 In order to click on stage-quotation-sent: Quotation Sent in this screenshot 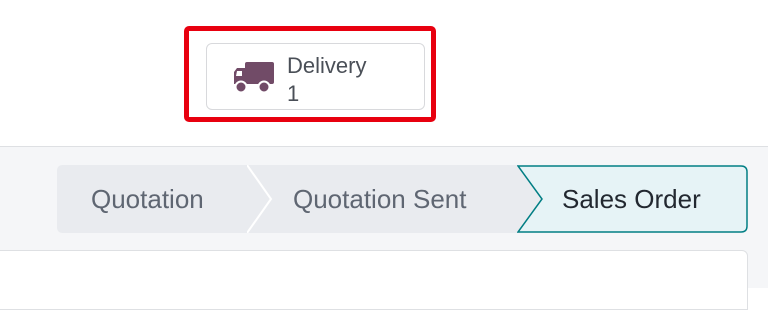, I will do `click(397, 199)`.